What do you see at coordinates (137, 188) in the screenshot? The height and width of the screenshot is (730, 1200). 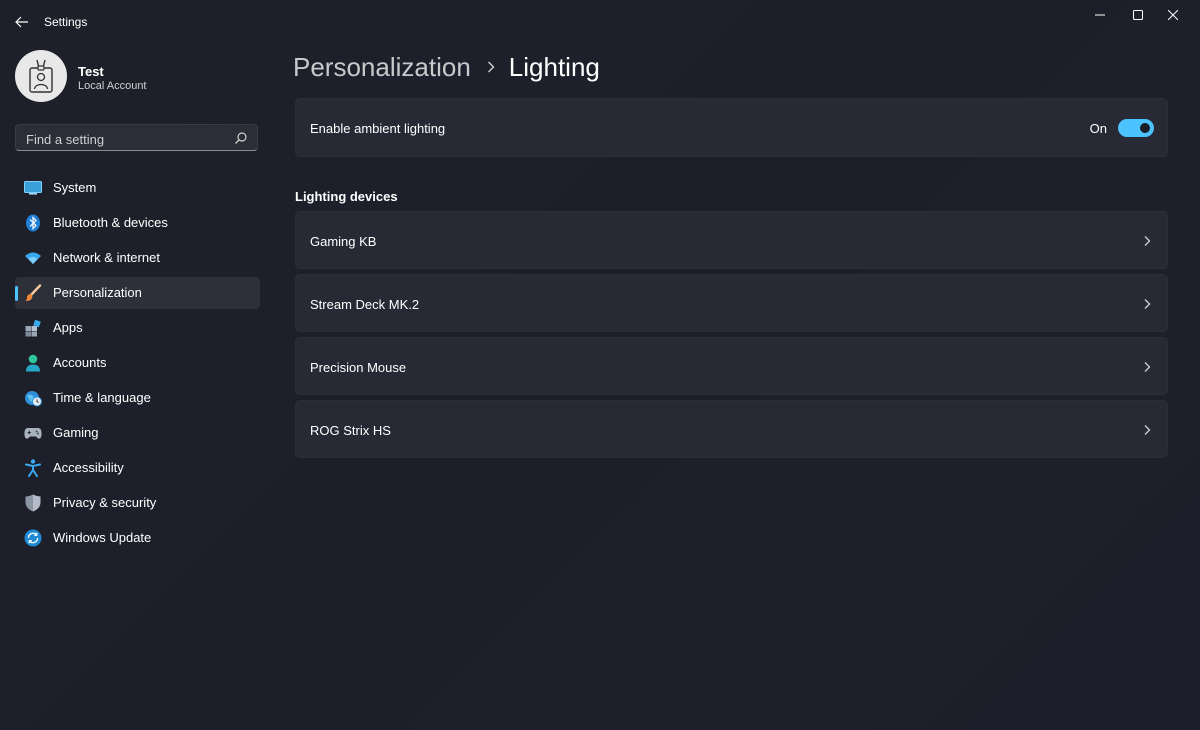 I see `sidebar-item-system: System` at bounding box center [137, 188].